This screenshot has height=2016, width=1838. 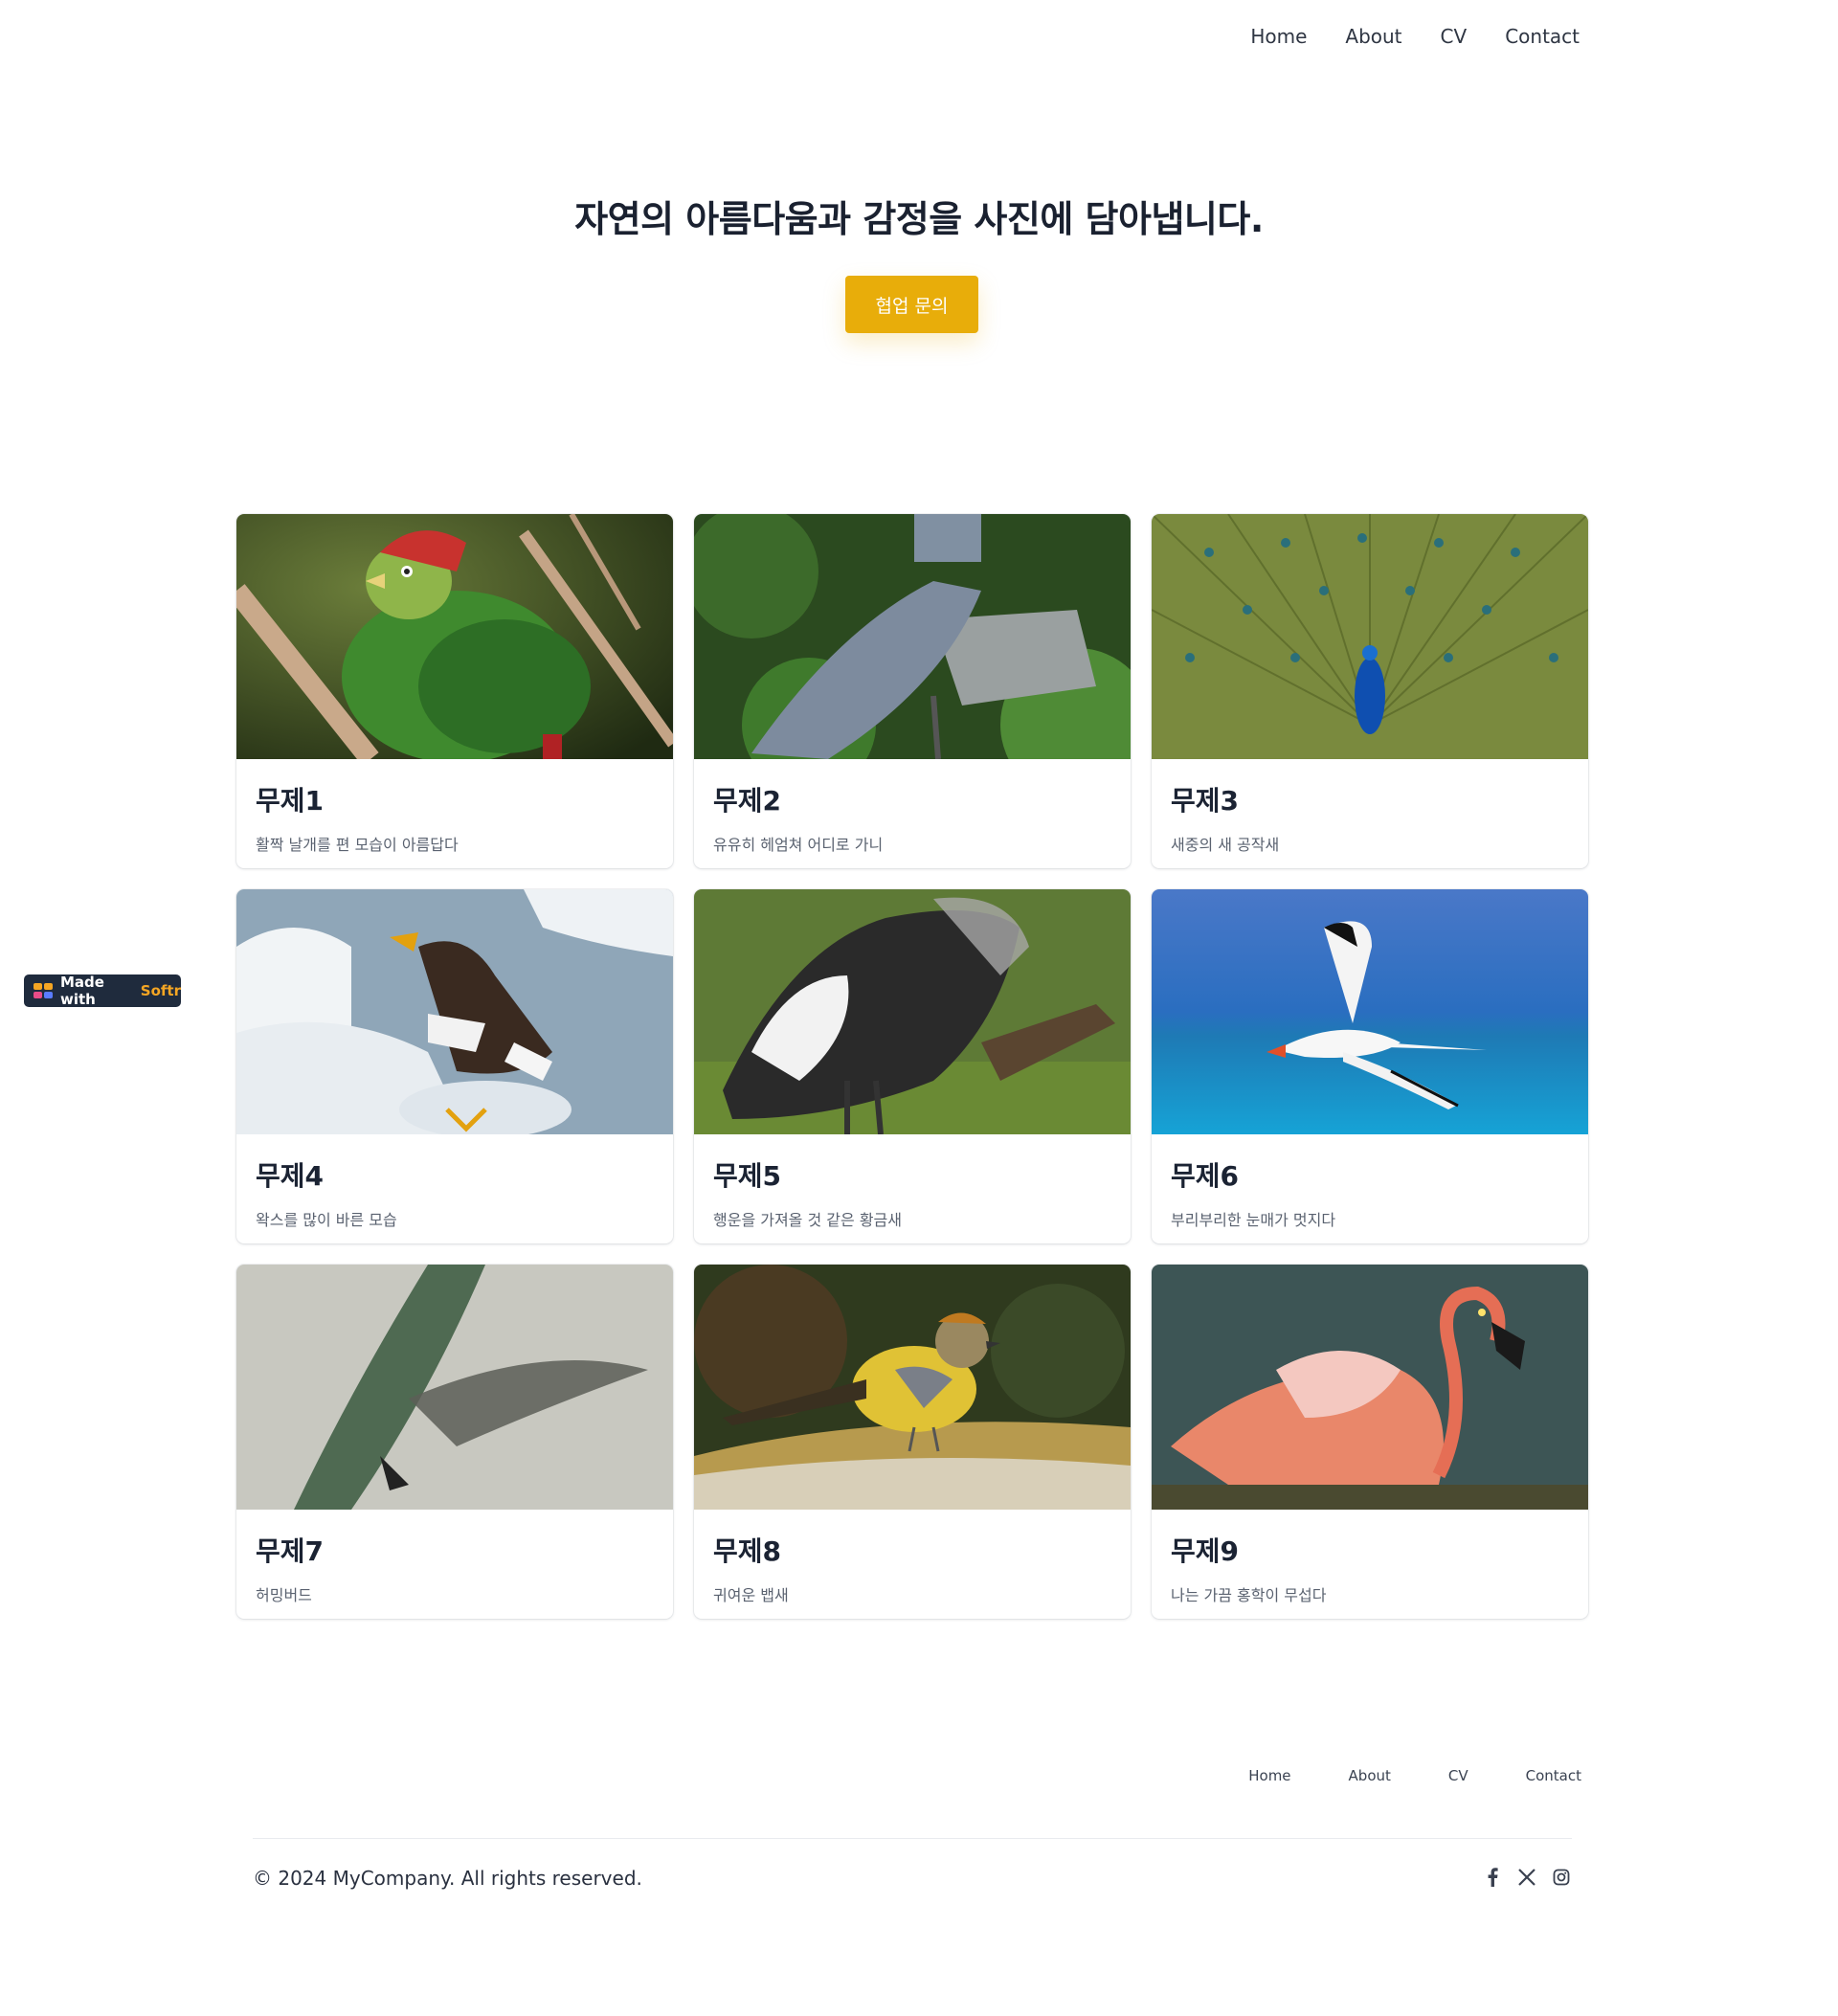 I want to click on gallery-card: 무제5 행운을 가져올 것 같은 황금새, so click(x=913, y=1066).